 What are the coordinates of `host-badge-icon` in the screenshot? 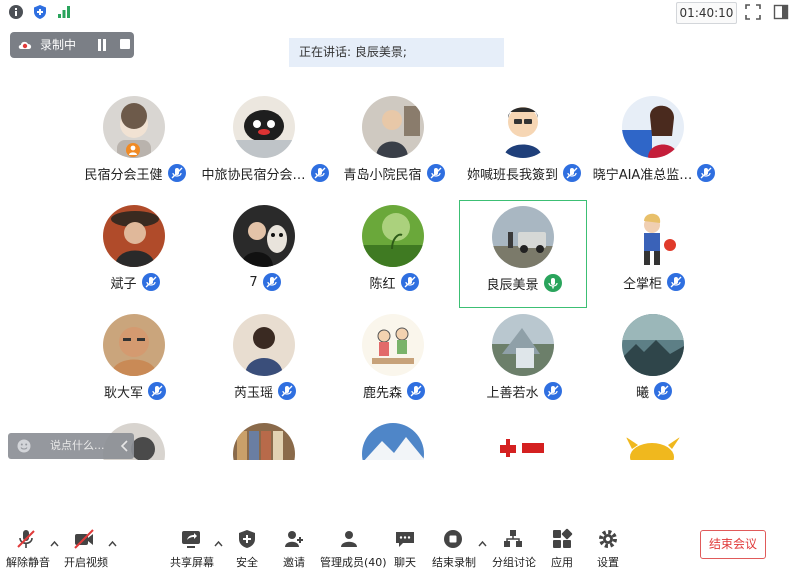 It's located at (133, 150).